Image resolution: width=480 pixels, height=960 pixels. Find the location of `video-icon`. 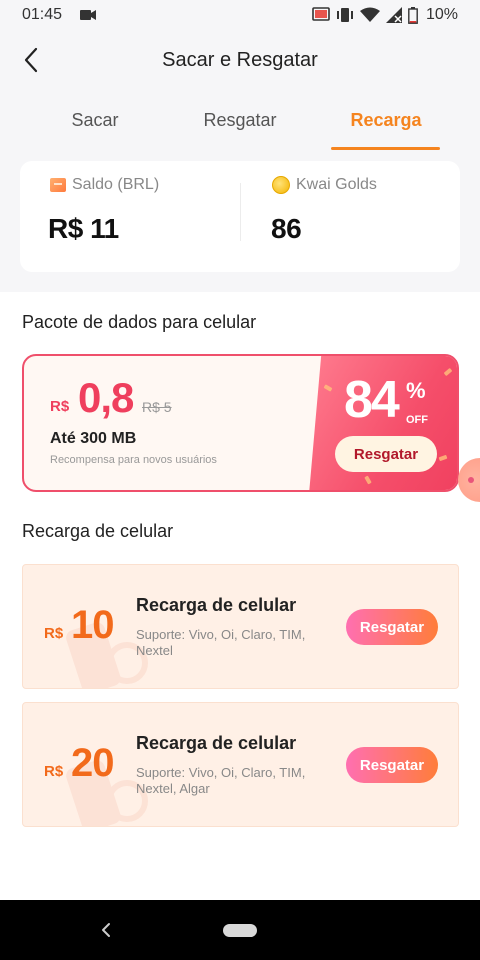

video-icon is located at coordinates (88, 15).